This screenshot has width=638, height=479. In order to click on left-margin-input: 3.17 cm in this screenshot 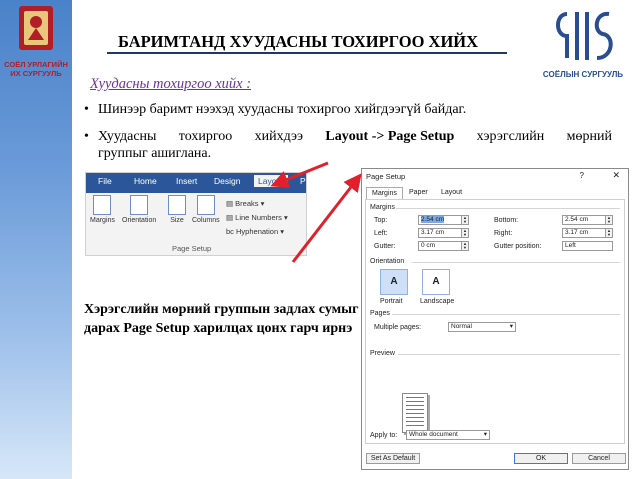, I will do `click(440, 233)`.